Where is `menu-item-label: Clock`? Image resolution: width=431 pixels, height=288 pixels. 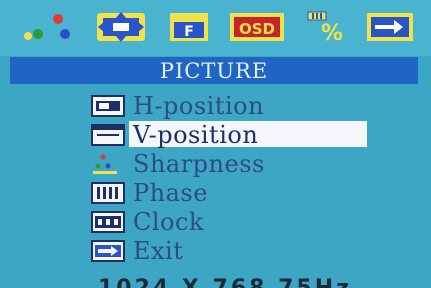 menu-item-label: Clock is located at coordinates (168, 221).